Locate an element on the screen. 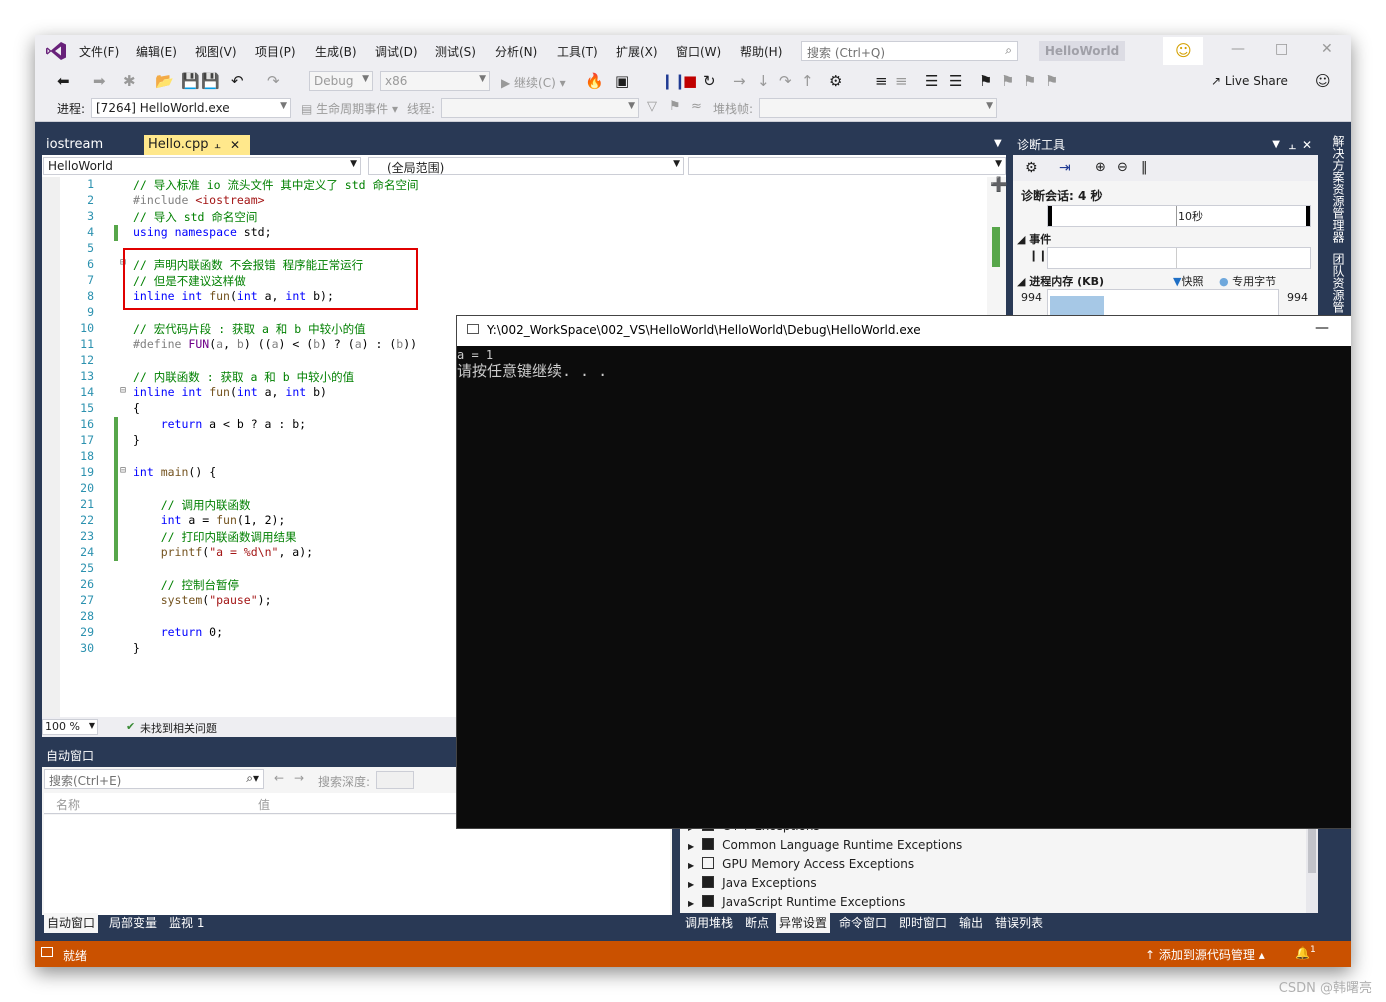 This screenshot has width=1386, height=1002. clear-bookmarks-icon: ⚑ is located at coordinates (1051, 81).